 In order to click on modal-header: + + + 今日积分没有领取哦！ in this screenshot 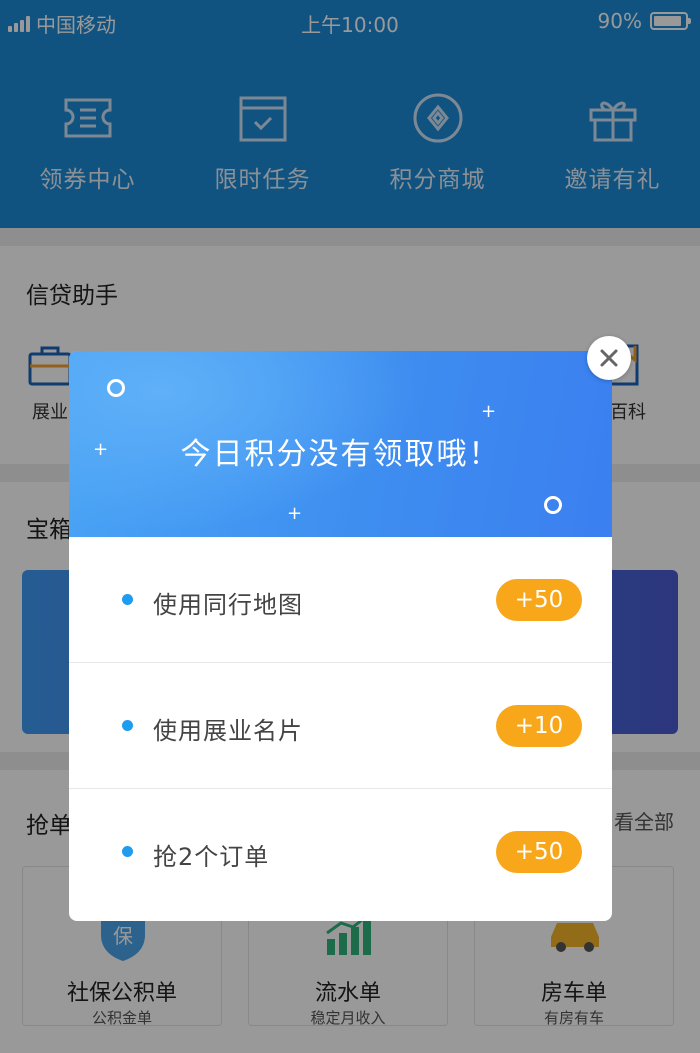, I will do `click(340, 444)`.